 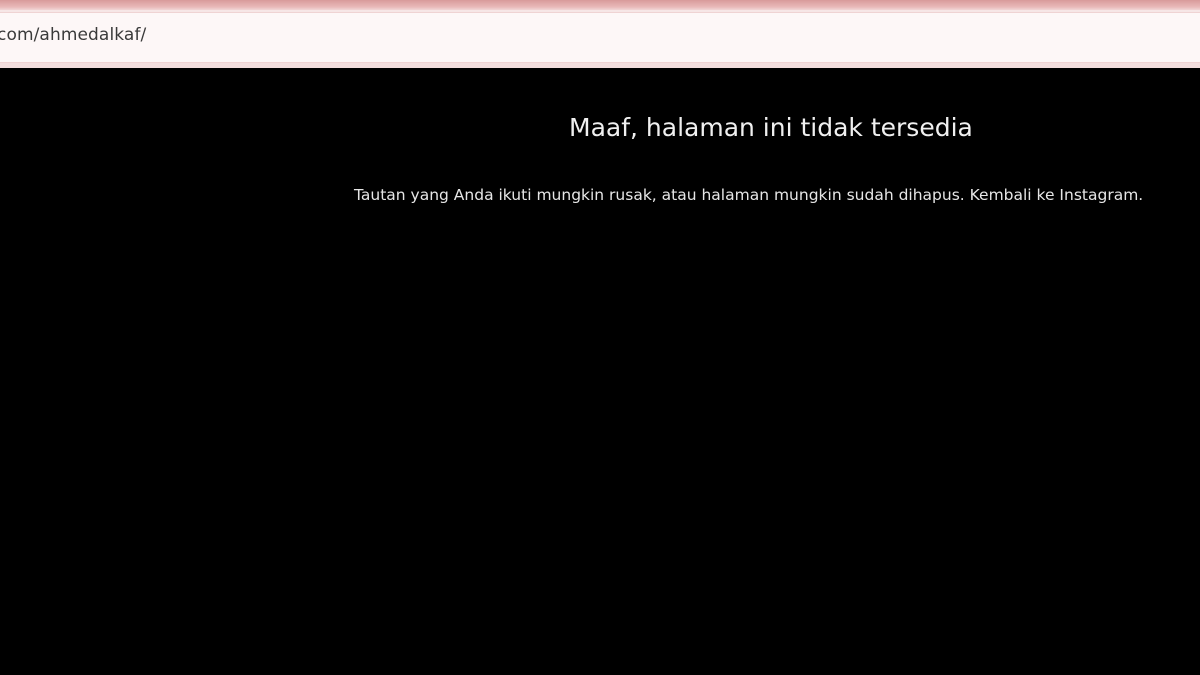 I want to click on back-to-instagram-link: Kembali ke Instagram., so click(x=1057, y=195).